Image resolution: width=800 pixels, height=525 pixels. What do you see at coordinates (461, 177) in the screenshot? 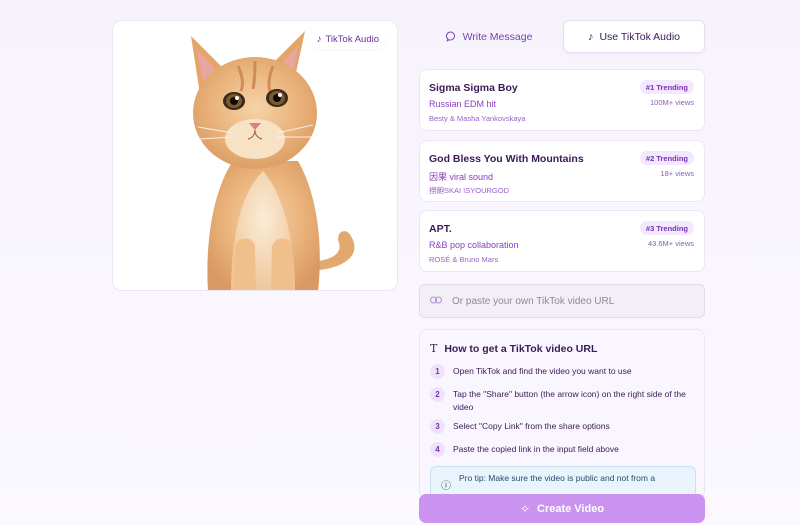
I see `song-subtitle: 因果 viral sound` at bounding box center [461, 177].